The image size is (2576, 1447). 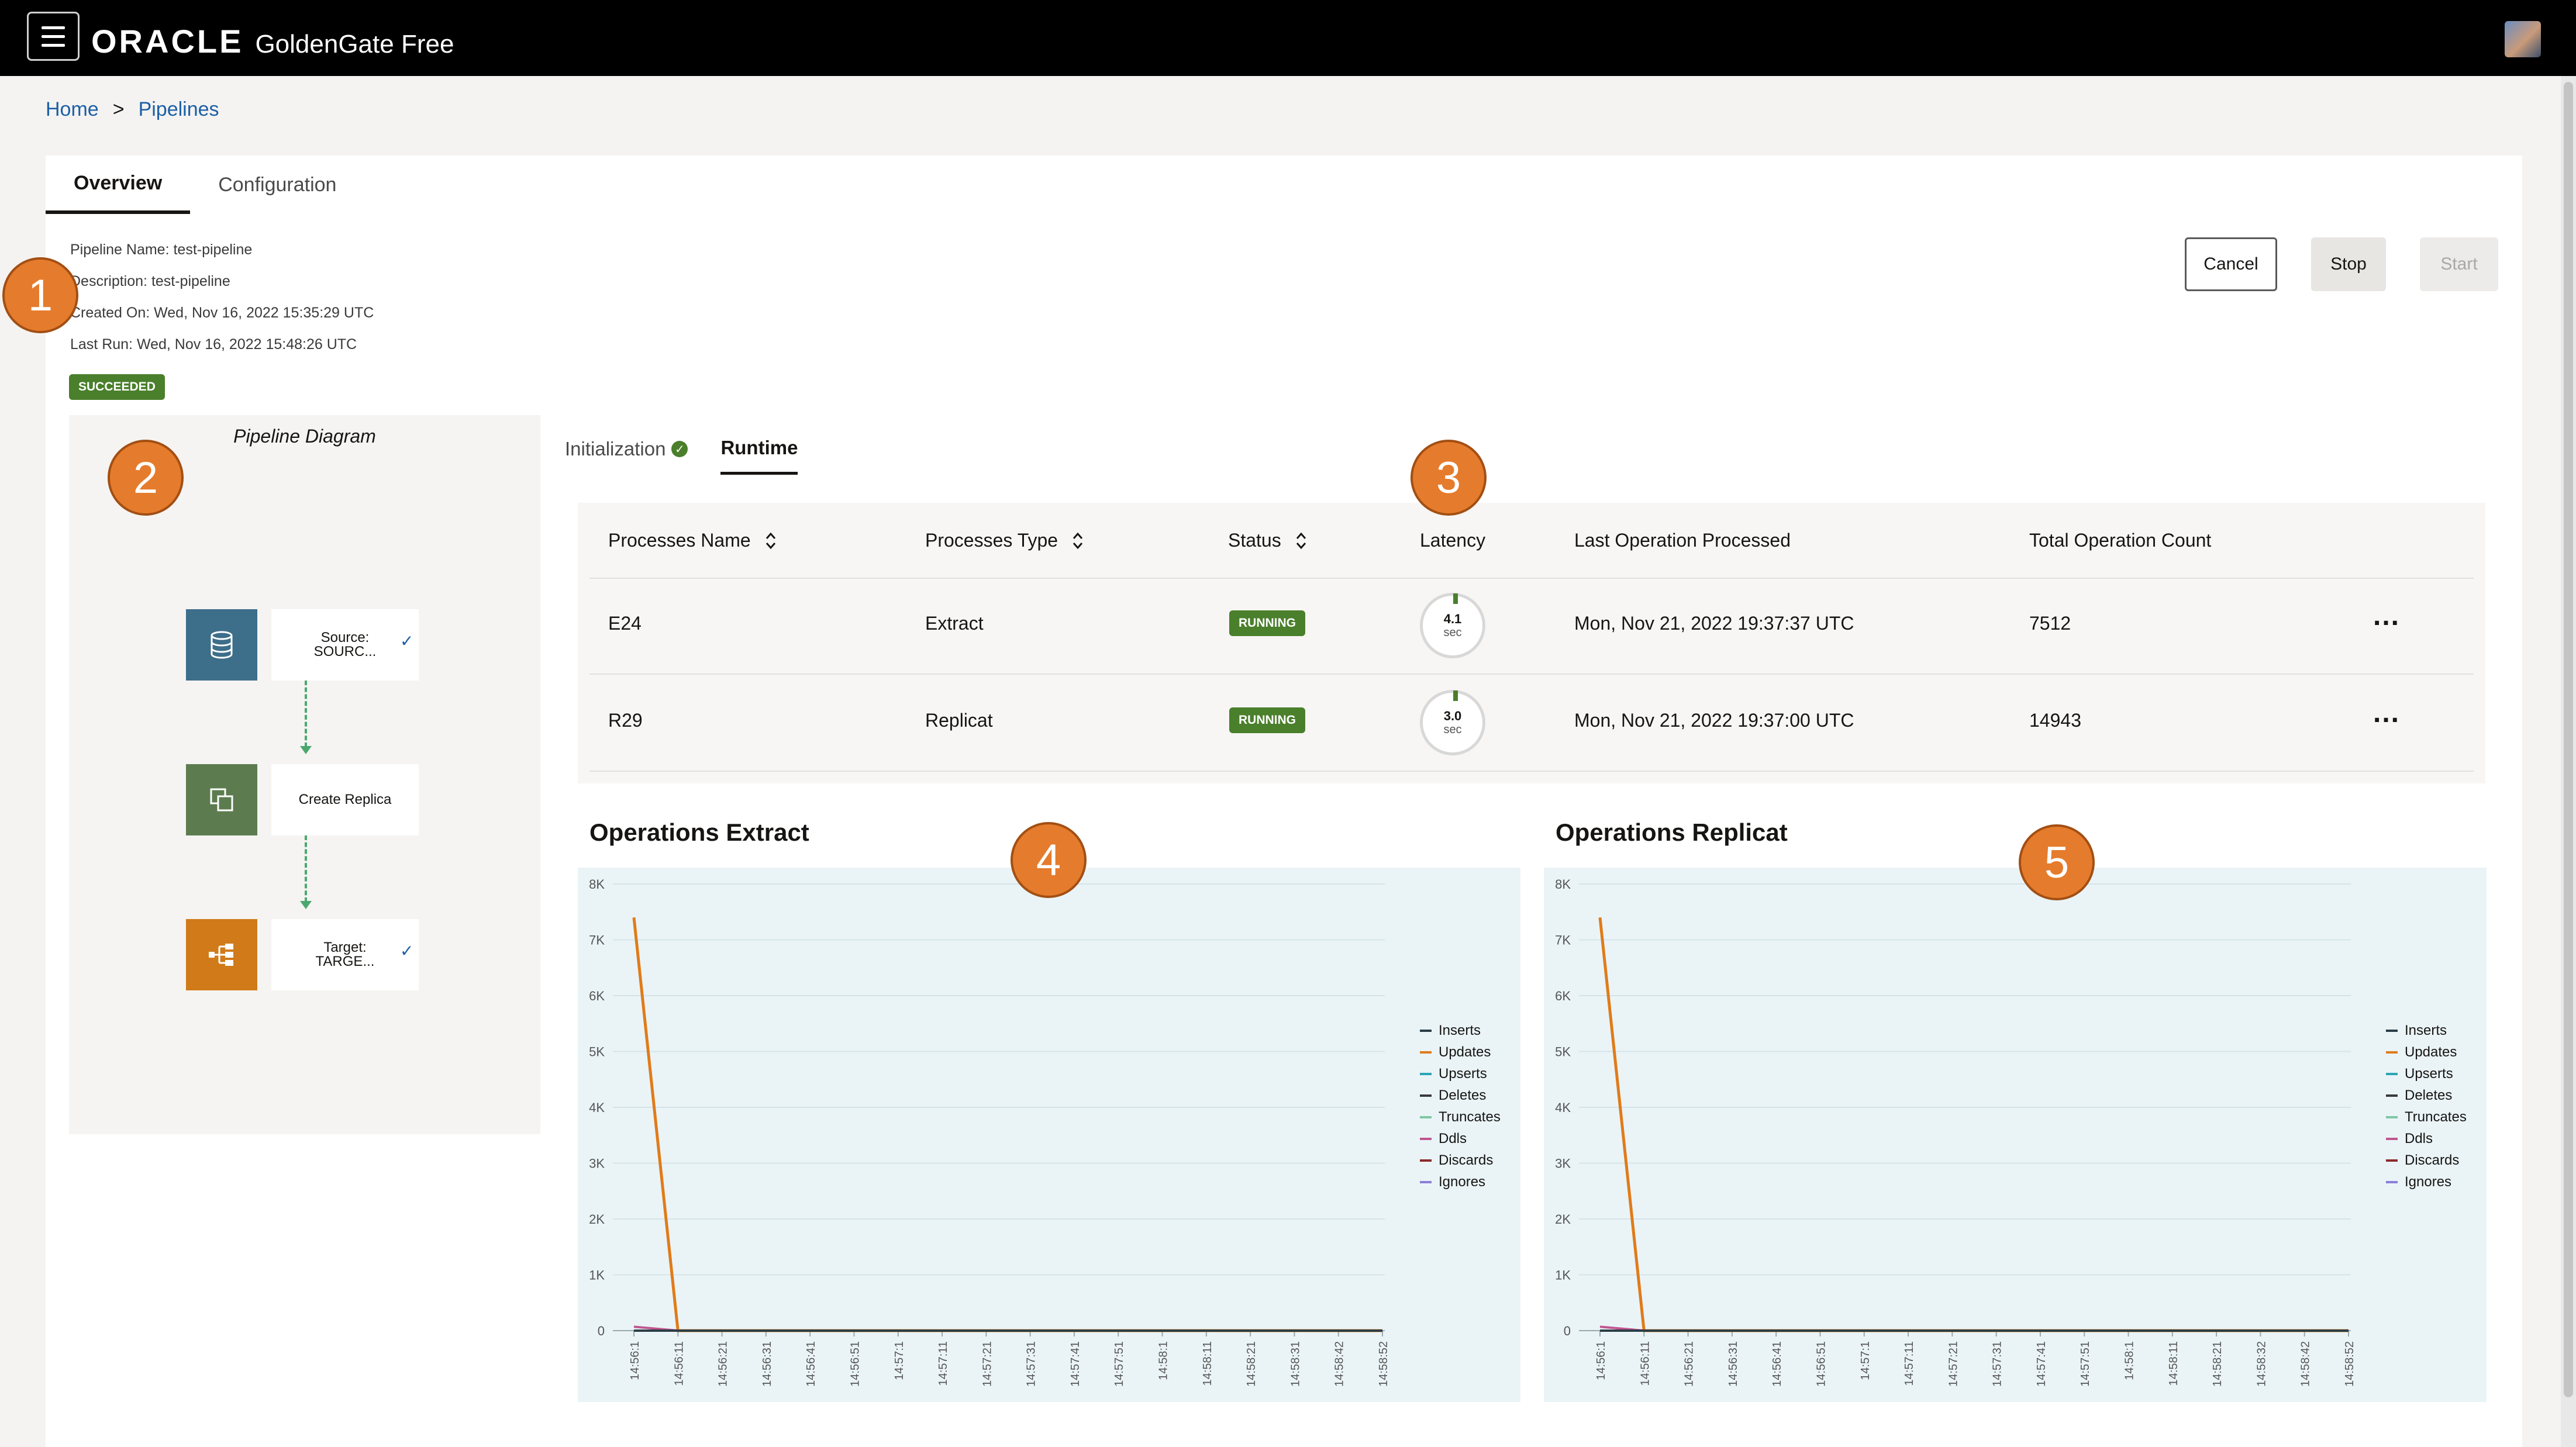 I want to click on breadcrumb-home: Home, so click(x=73, y=109).